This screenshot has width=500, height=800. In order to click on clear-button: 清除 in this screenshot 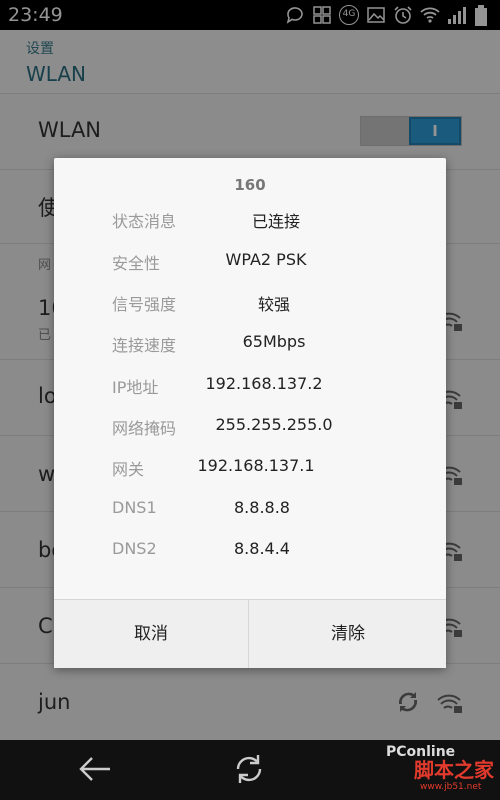, I will do `click(348, 634)`.